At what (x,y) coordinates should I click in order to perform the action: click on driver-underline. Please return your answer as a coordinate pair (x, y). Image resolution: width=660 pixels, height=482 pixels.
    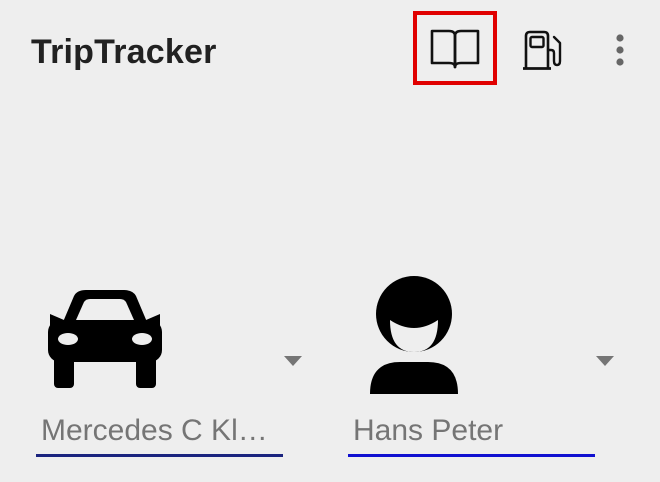
    Looking at the image, I should click on (471, 455).